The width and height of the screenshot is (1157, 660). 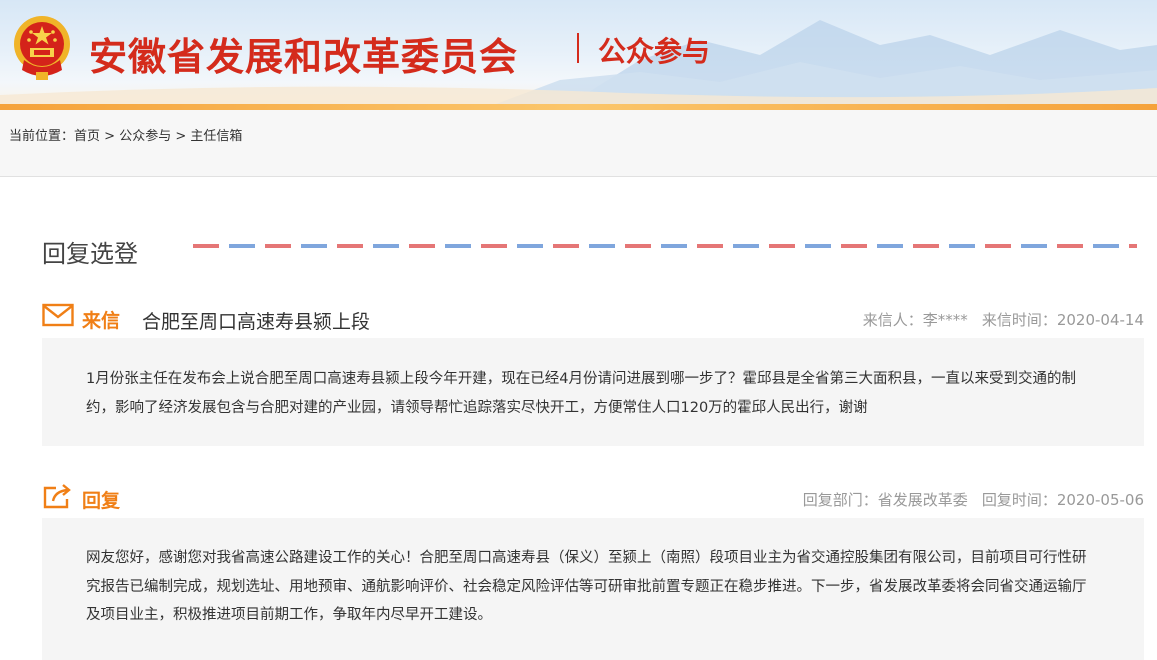 I want to click on letter-tag: 来信, so click(x=101, y=321).